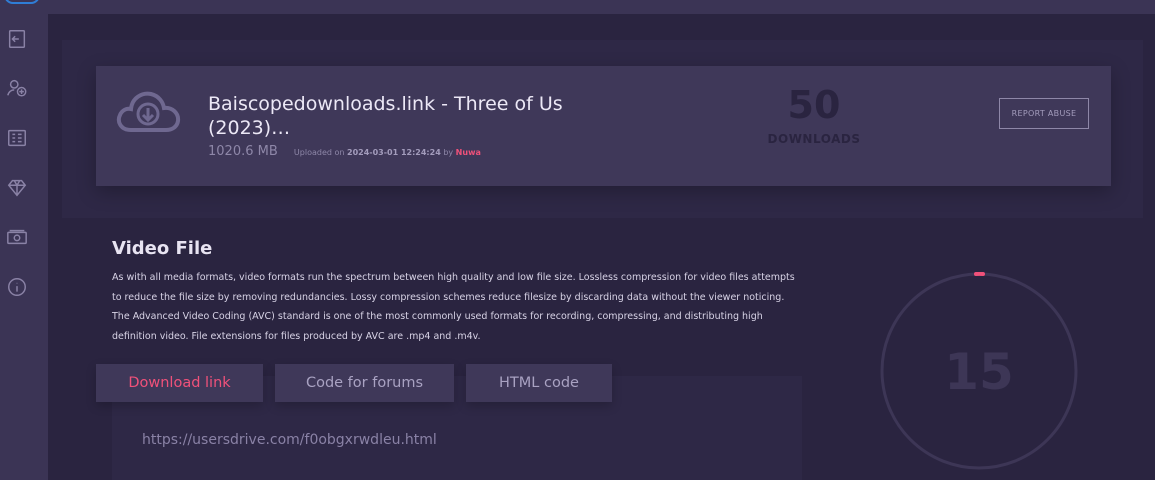 The image size is (1155, 480). Describe the element at coordinates (1044, 113) in the screenshot. I see `report-abuse-button: REPORT ABUSE` at that location.